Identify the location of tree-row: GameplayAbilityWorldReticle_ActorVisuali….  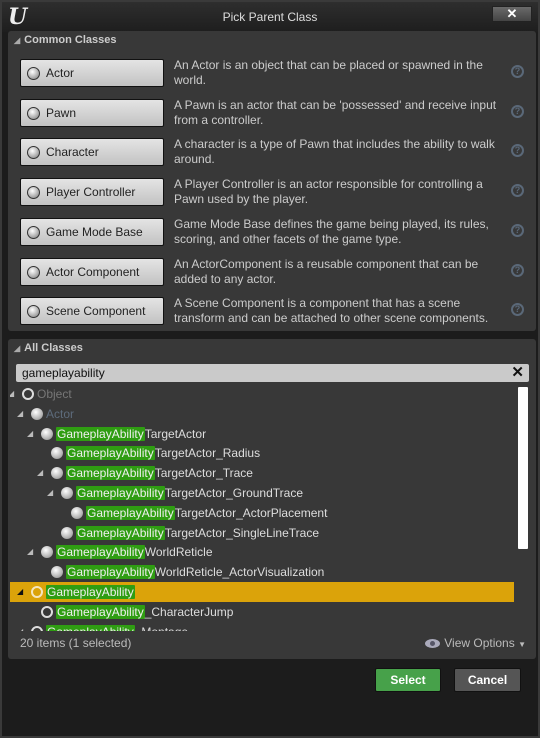
(262, 572).